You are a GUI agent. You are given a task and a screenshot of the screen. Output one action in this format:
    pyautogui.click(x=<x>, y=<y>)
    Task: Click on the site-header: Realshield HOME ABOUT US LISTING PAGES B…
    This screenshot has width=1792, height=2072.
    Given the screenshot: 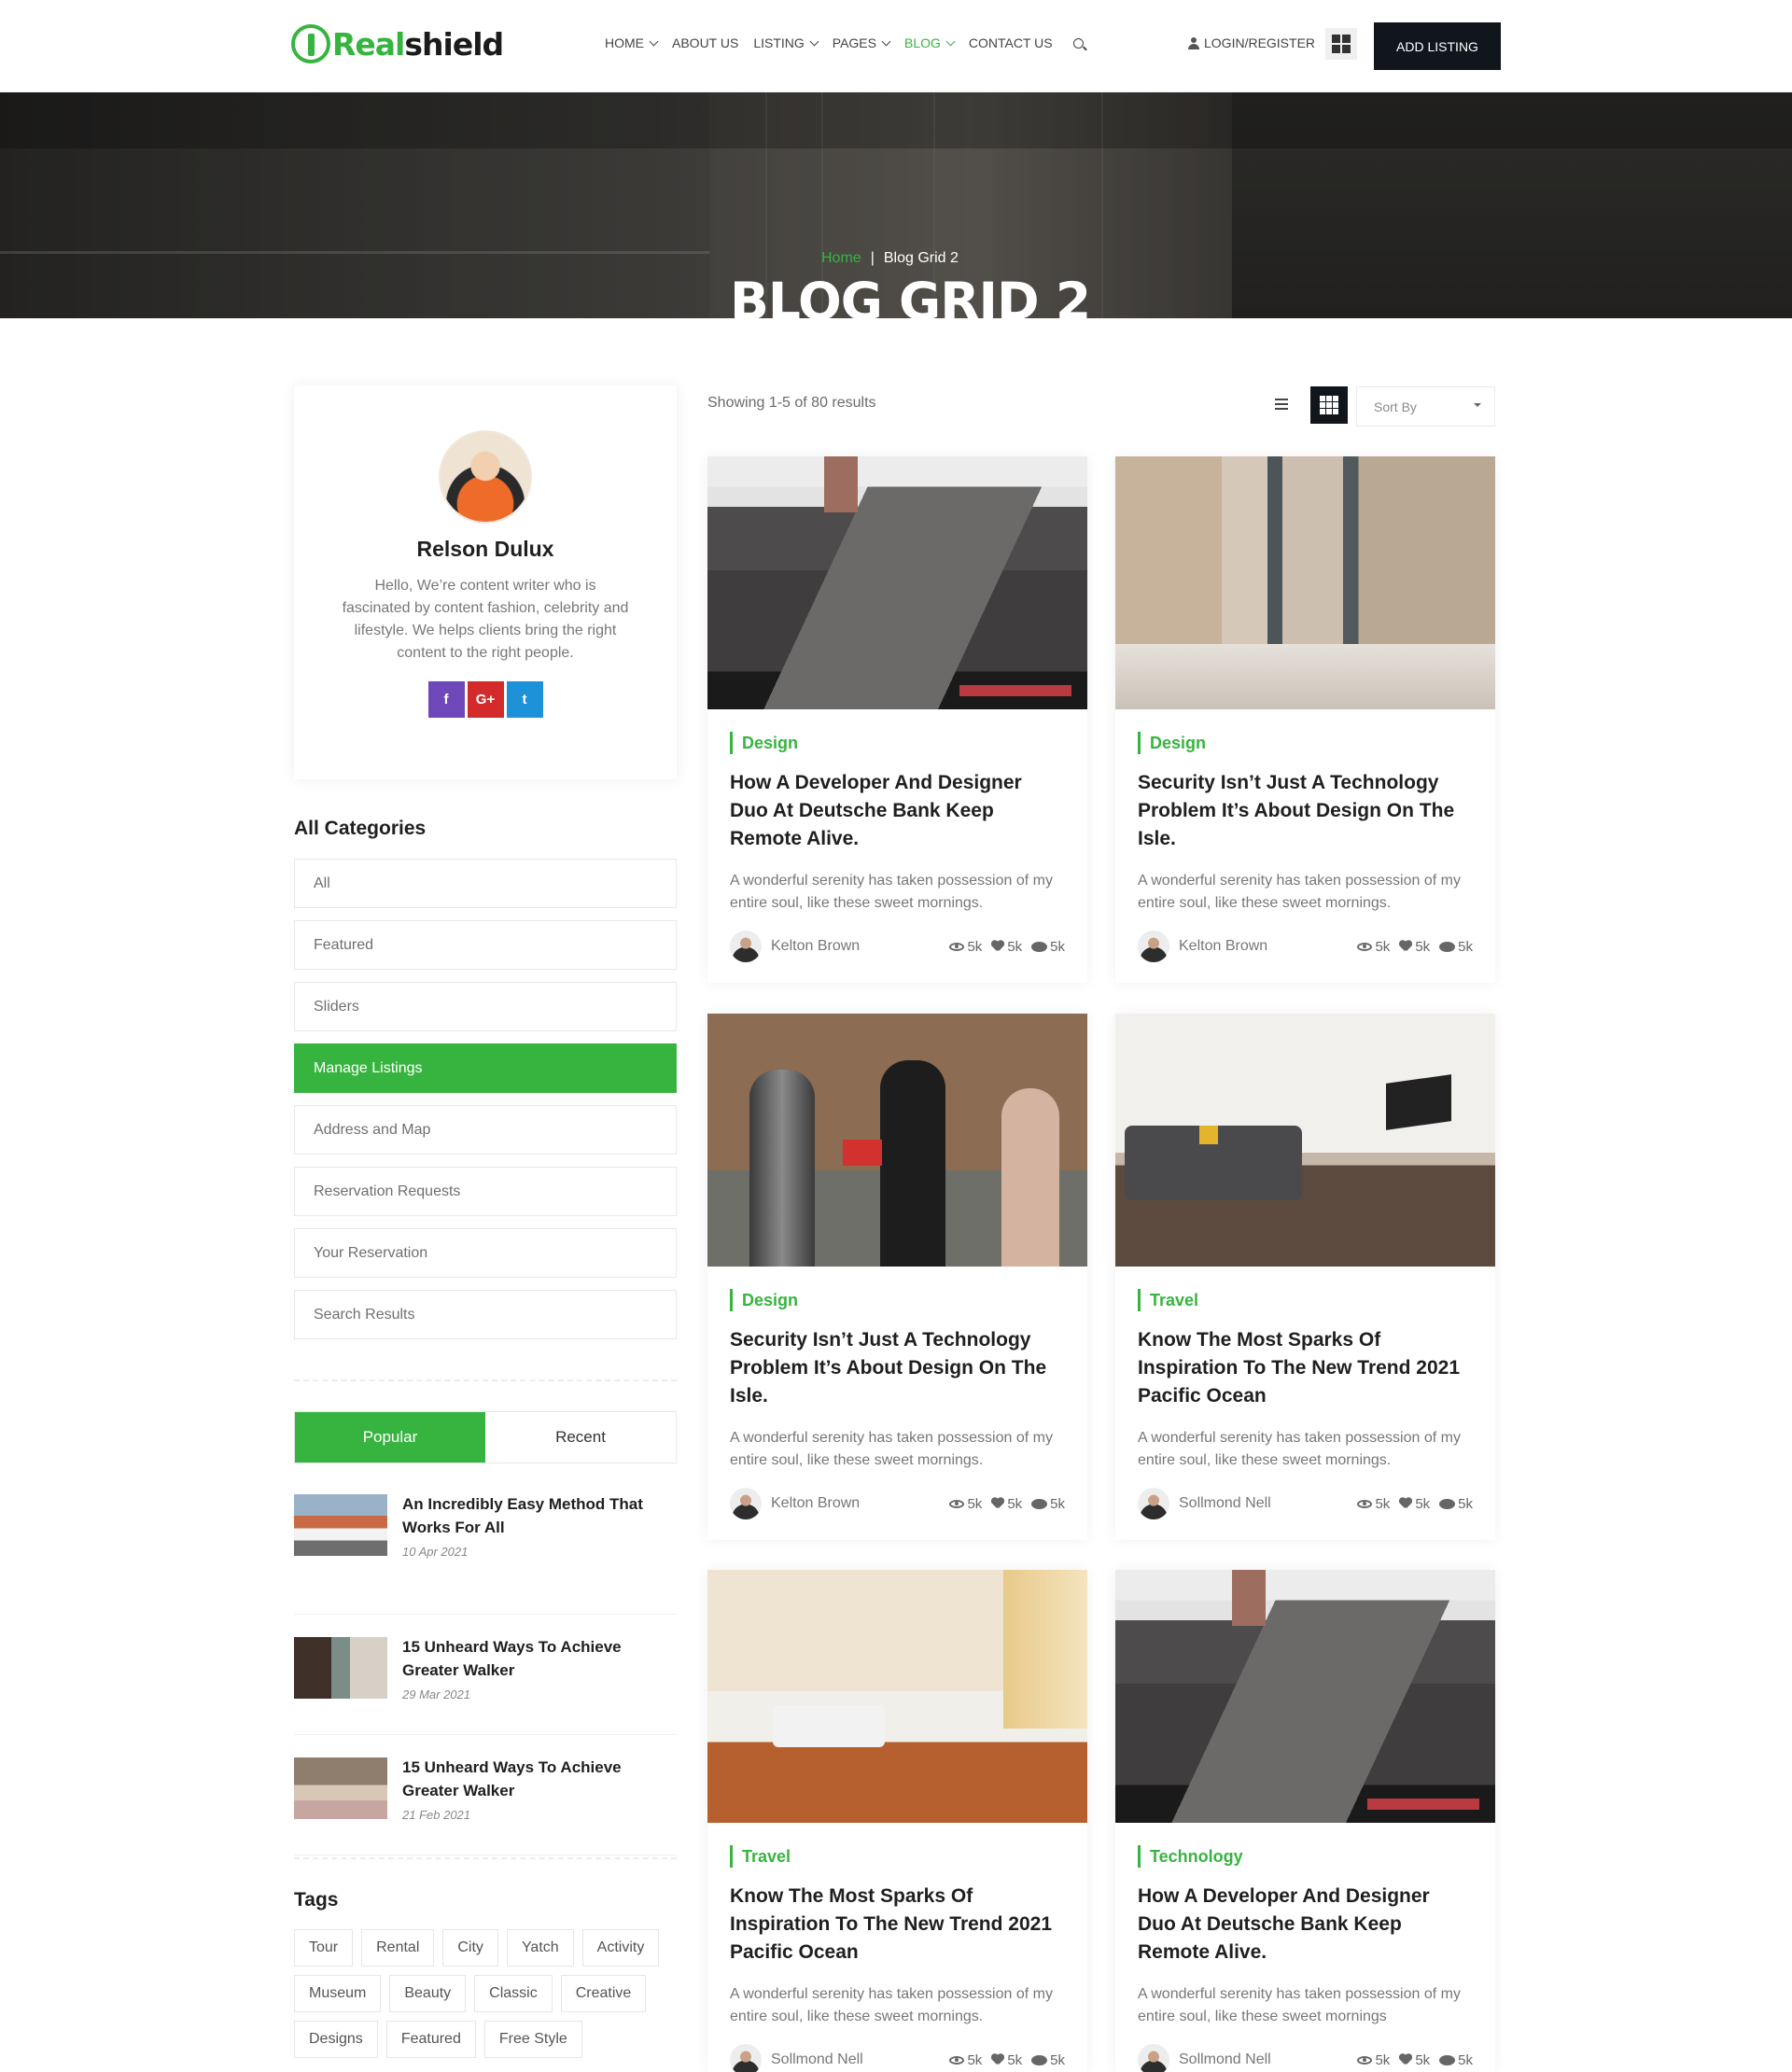 What is the action you would take?
    pyautogui.click(x=896, y=46)
    